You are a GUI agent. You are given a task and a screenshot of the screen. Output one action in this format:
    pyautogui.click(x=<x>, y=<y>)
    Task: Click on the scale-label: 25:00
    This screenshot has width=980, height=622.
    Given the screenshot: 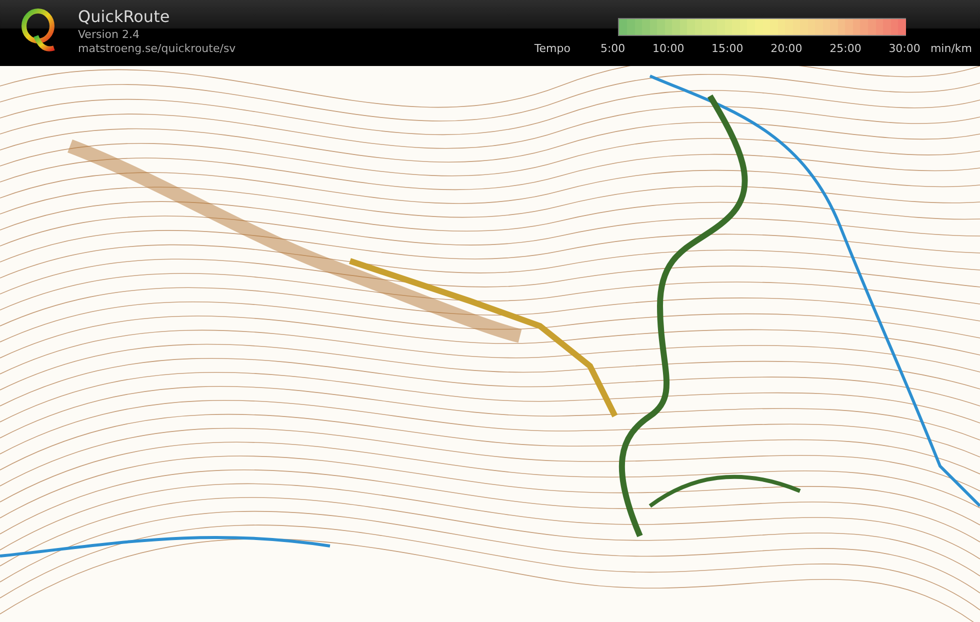 What is the action you would take?
    pyautogui.click(x=846, y=49)
    